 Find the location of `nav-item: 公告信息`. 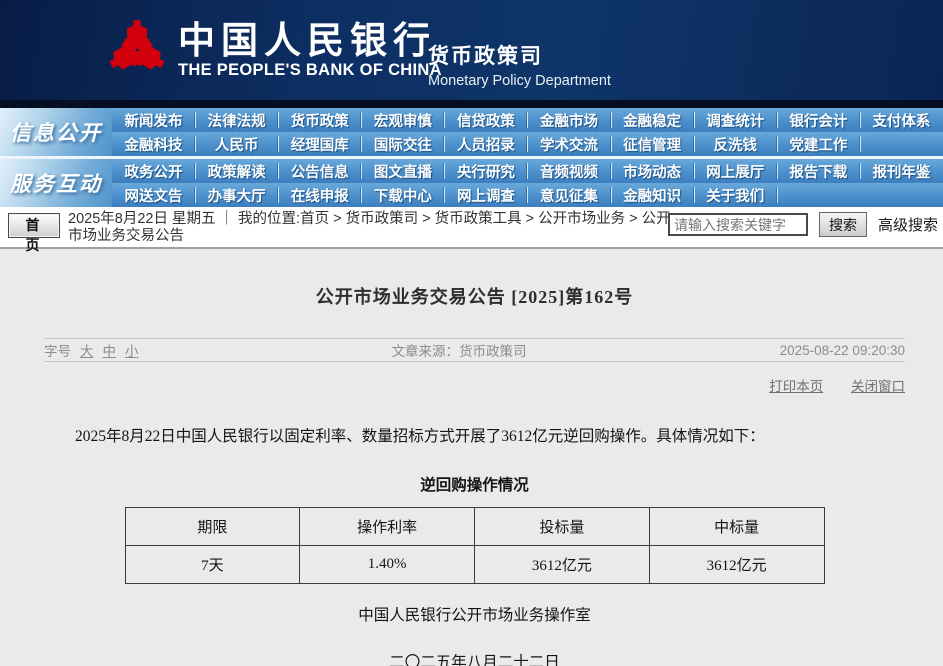

nav-item: 公告信息 is located at coordinates (320, 171).